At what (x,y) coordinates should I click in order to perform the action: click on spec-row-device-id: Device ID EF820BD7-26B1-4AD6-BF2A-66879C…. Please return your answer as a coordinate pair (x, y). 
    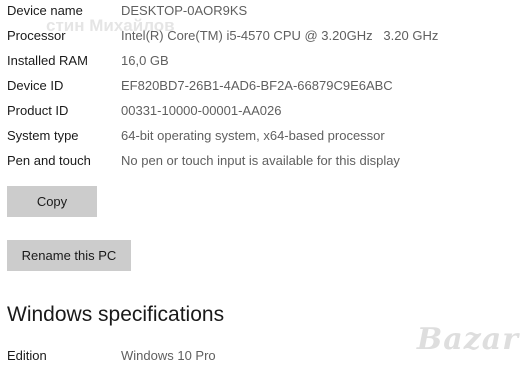
    Looking at the image, I should click on (264, 86).